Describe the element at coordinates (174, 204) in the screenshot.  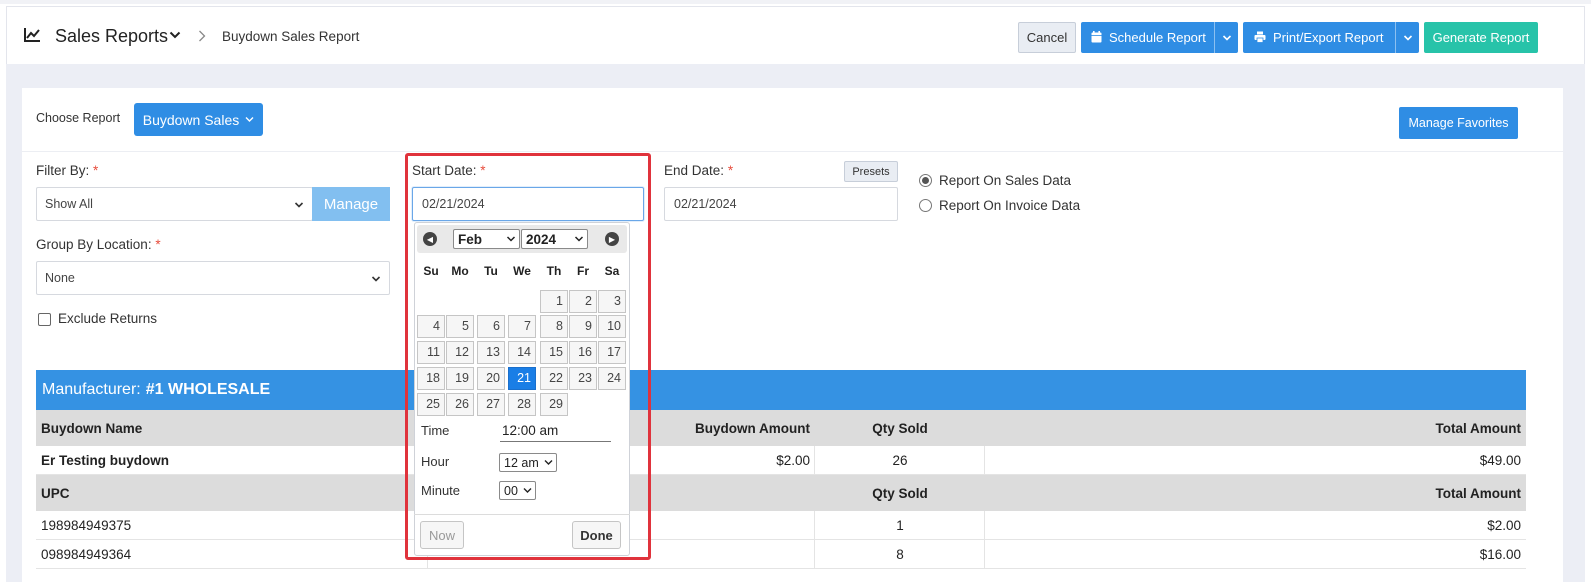
I see `filter-by-select: Show All` at that location.